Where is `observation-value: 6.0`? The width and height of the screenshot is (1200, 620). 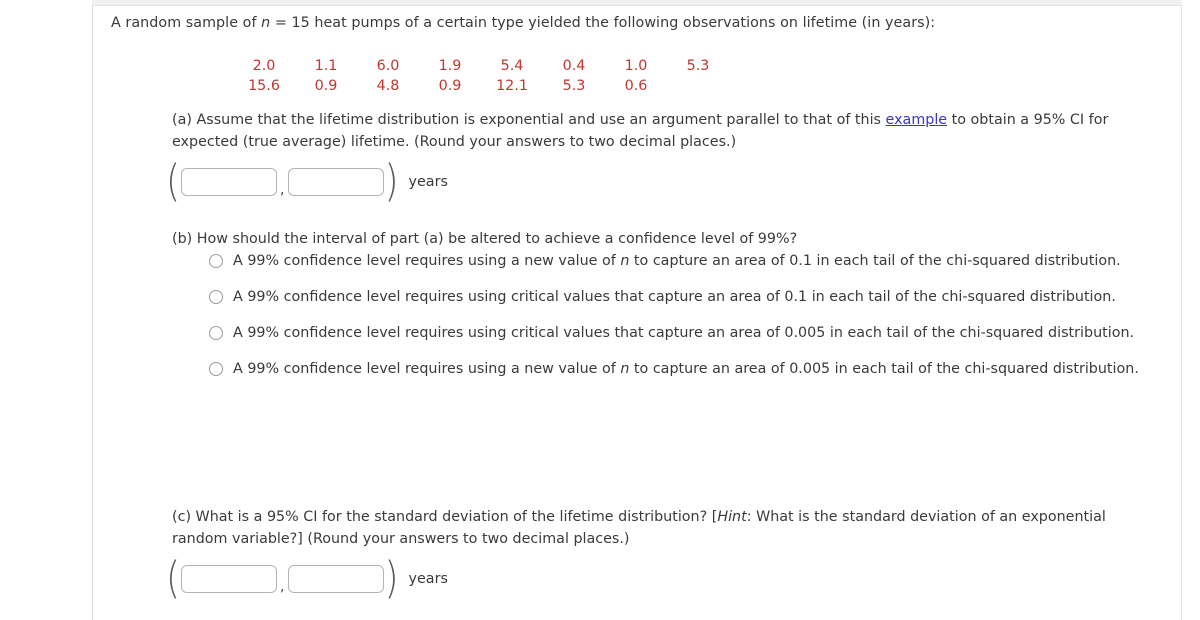
observation-value: 6.0 is located at coordinates (388, 66).